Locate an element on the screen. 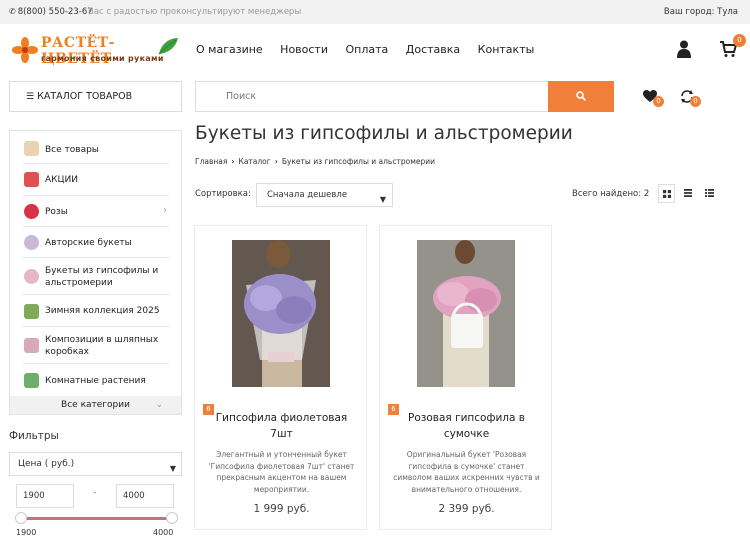 The width and height of the screenshot is (750, 541). price-filter-toggle: Цена ( руб.) ▼ is located at coordinates (95, 464).